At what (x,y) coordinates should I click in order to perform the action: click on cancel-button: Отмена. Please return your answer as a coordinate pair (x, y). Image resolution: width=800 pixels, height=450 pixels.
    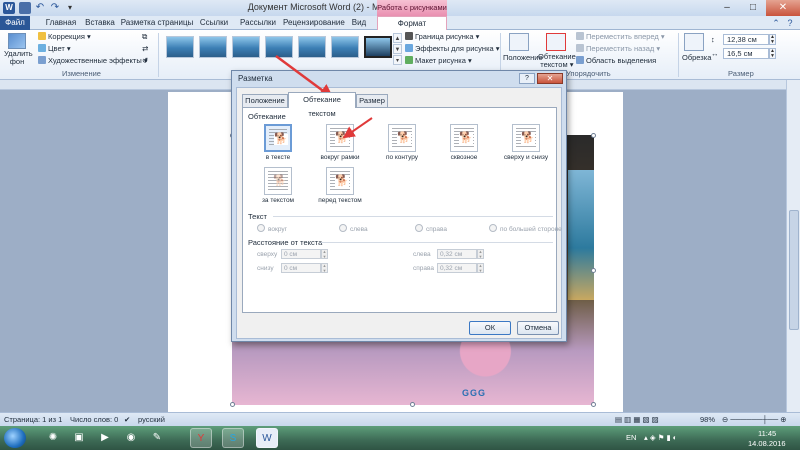
    Looking at the image, I should click on (538, 328).